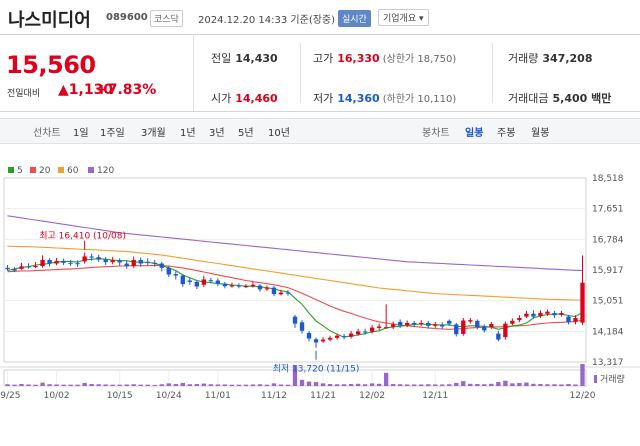 This screenshot has height=446, width=640. I want to click on y-tick-label: 17,651, so click(608, 210).